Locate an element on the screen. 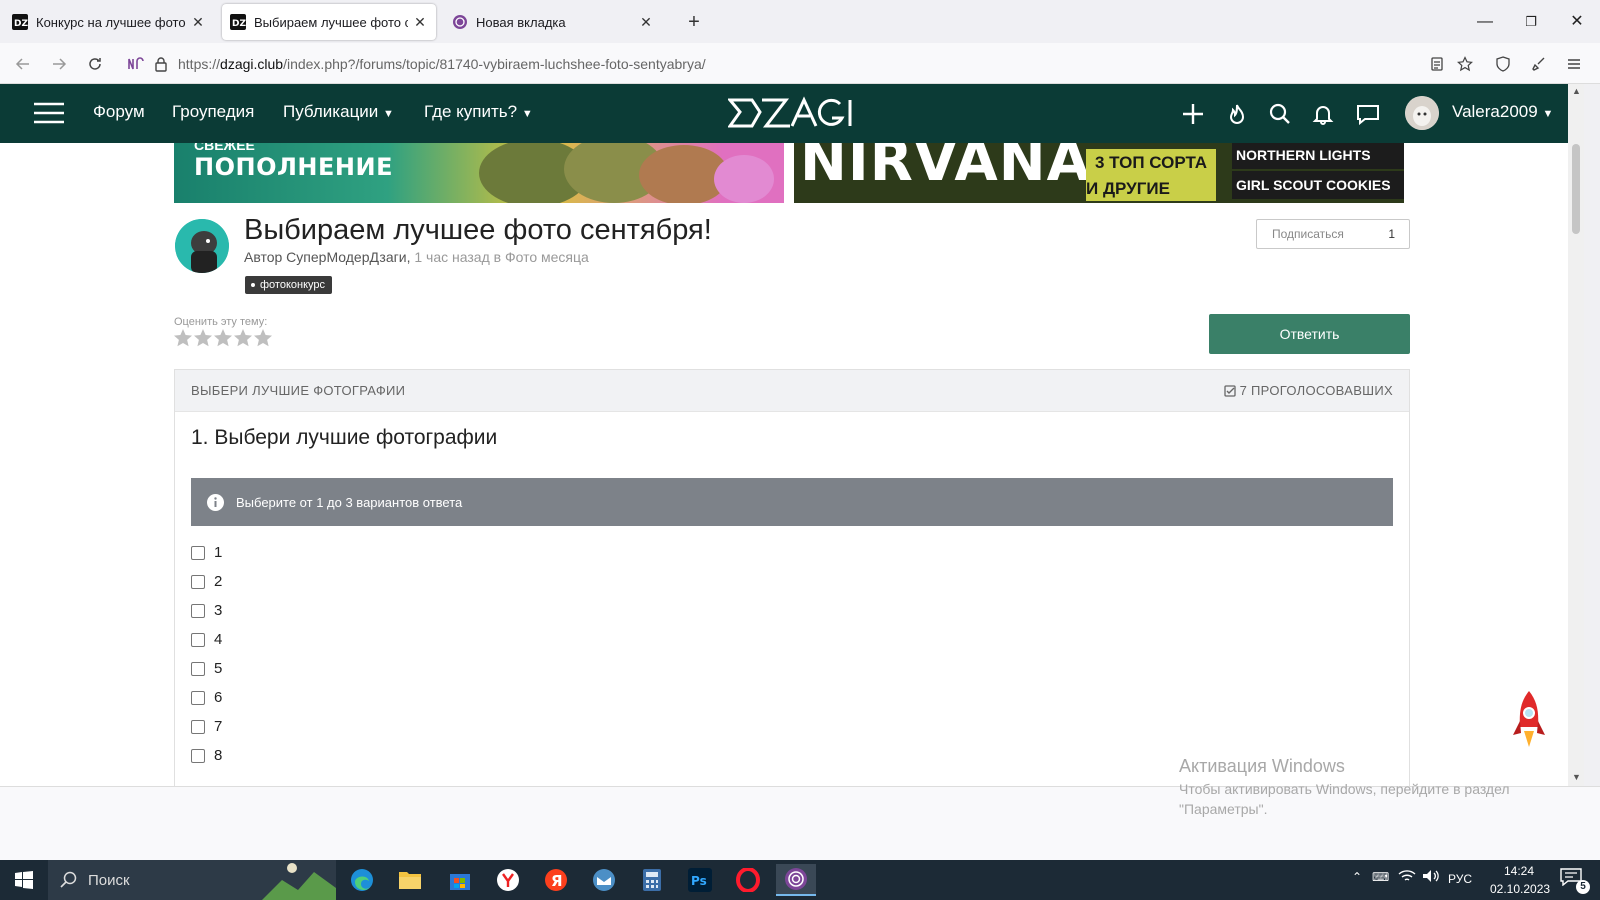 The image size is (1600, 900). create-button is located at coordinates (1193, 114).